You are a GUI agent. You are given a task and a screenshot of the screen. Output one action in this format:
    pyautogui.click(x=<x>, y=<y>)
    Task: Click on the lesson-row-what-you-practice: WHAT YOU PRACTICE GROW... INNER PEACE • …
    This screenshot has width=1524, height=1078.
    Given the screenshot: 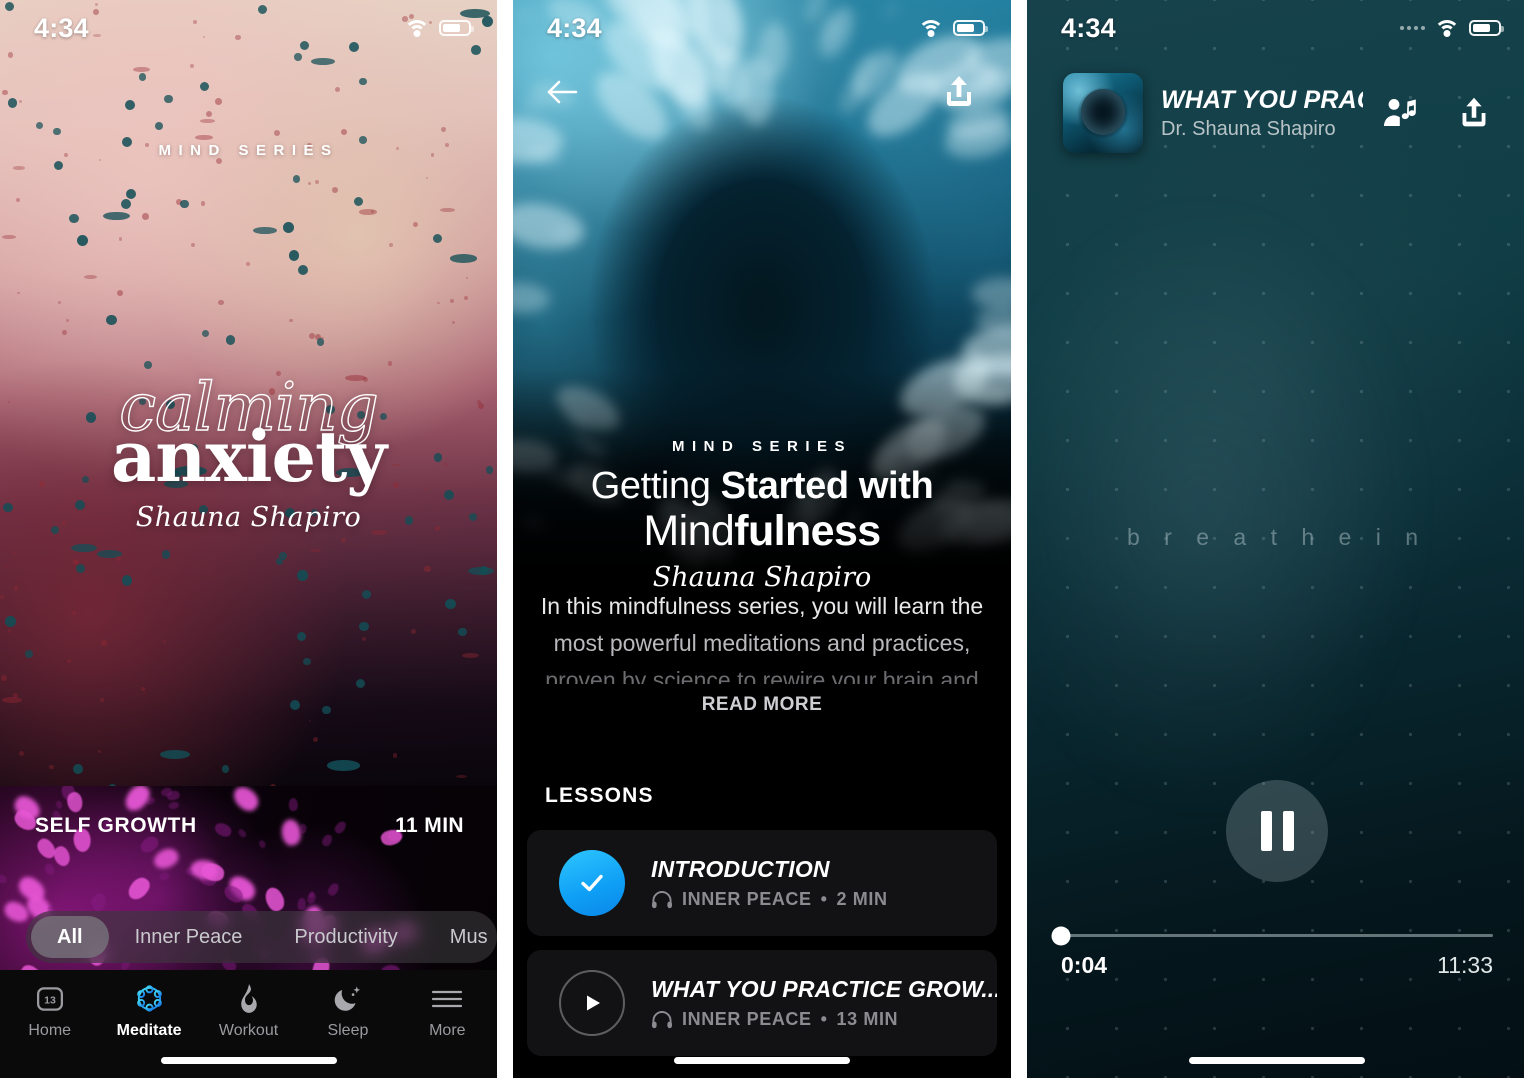 What is the action you would take?
    pyautogui.click(x=762, y=1003)
    